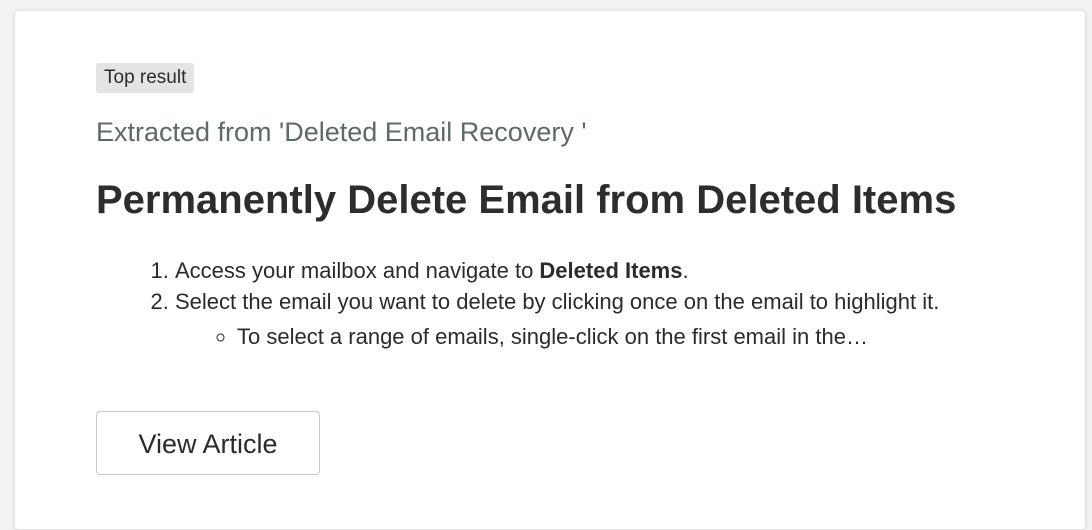 The width and height of the screenshot is (1092, 530). I want to click on step-text-end: ., so click(685, 270).